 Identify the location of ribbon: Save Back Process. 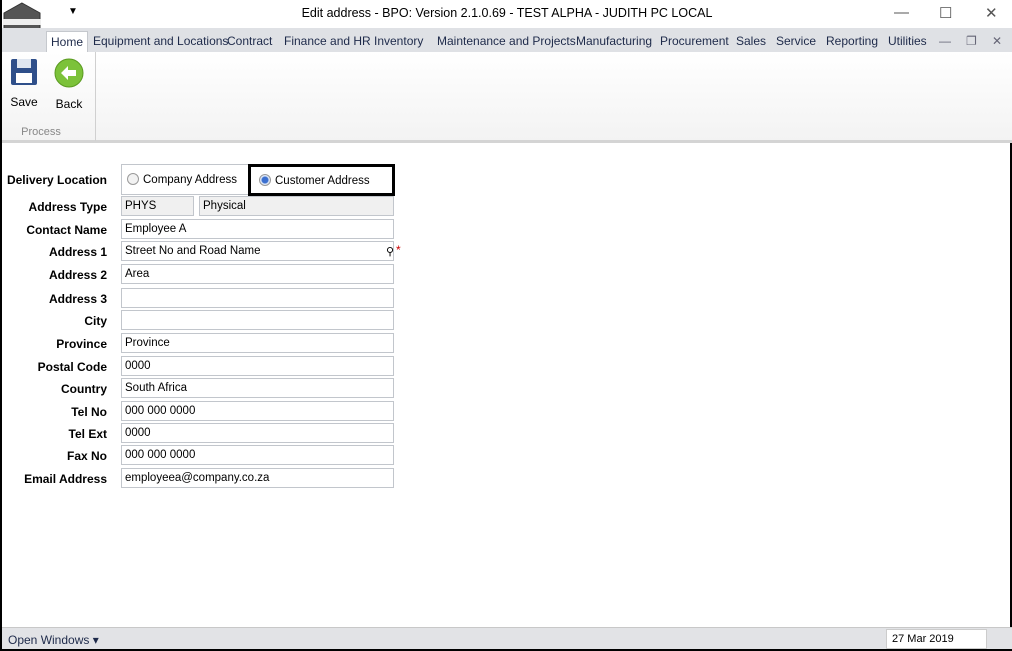
(507, 97).